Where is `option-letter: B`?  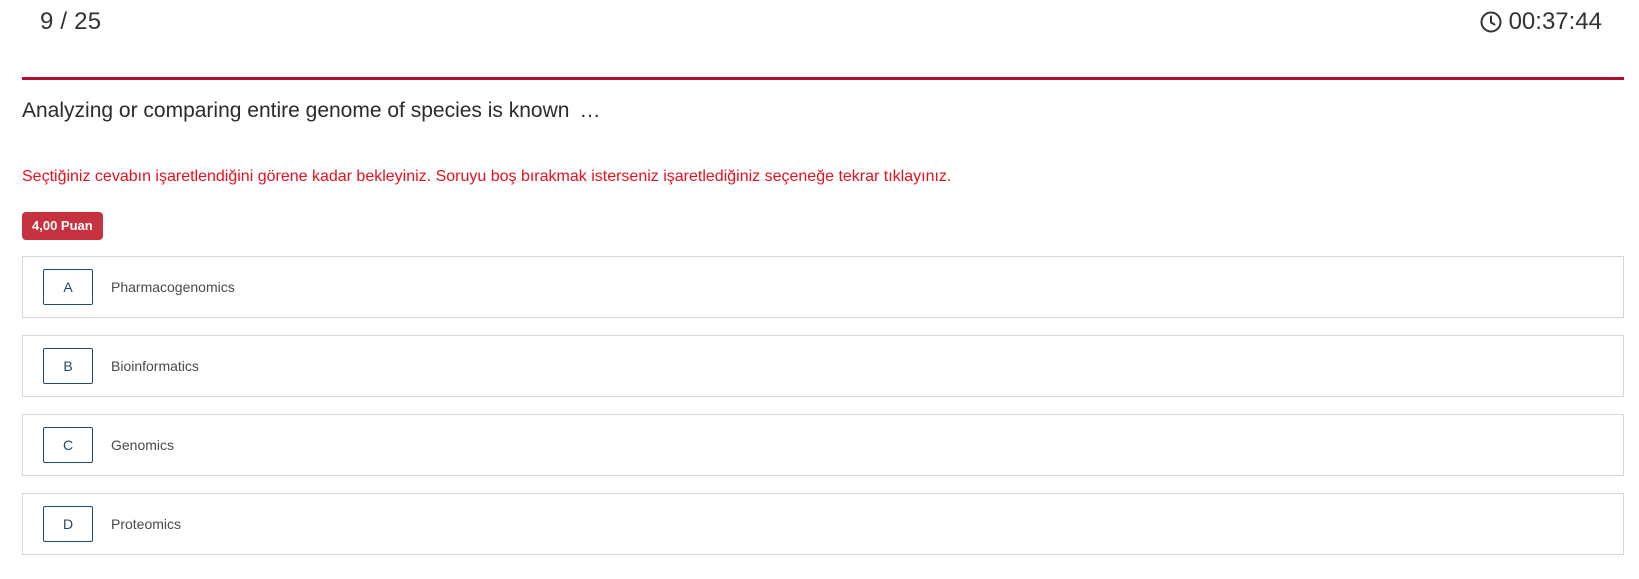 option-letter: B is located at coordinates (68, 366).